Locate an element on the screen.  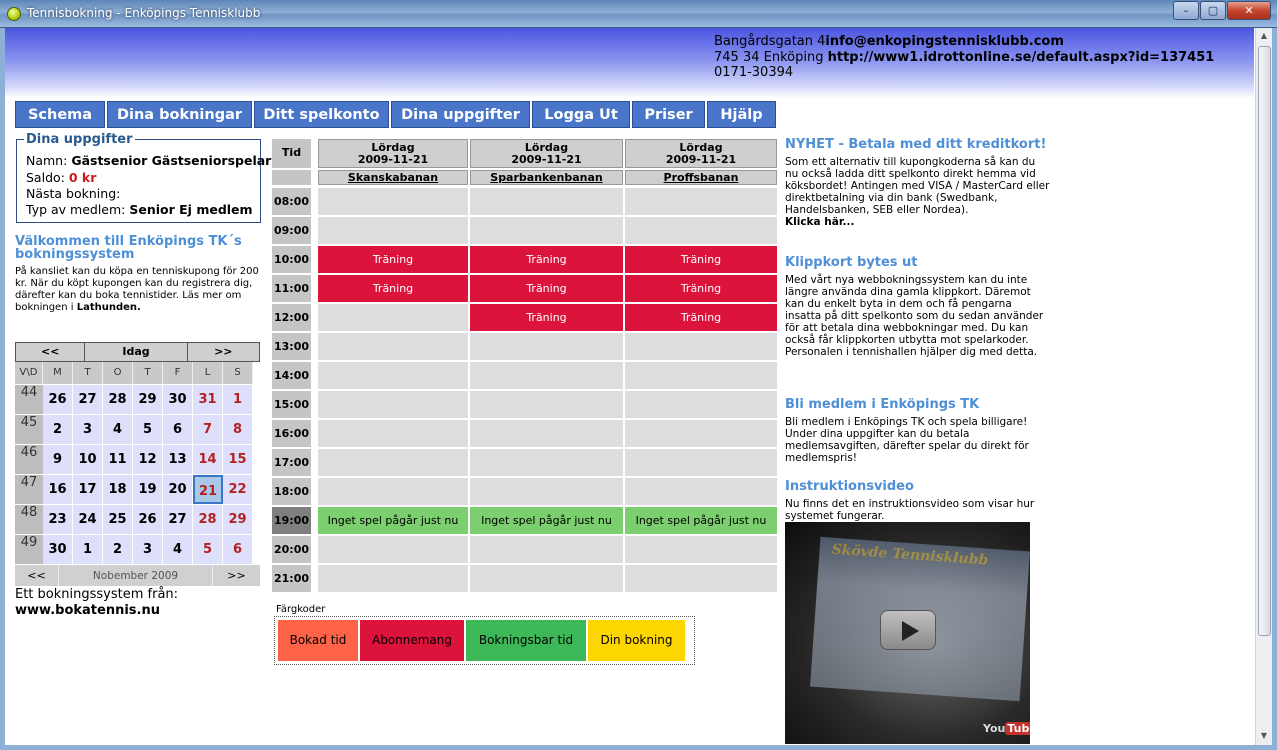
nav-logga-ut: Logga Ut is located at coordinates (581, 114).